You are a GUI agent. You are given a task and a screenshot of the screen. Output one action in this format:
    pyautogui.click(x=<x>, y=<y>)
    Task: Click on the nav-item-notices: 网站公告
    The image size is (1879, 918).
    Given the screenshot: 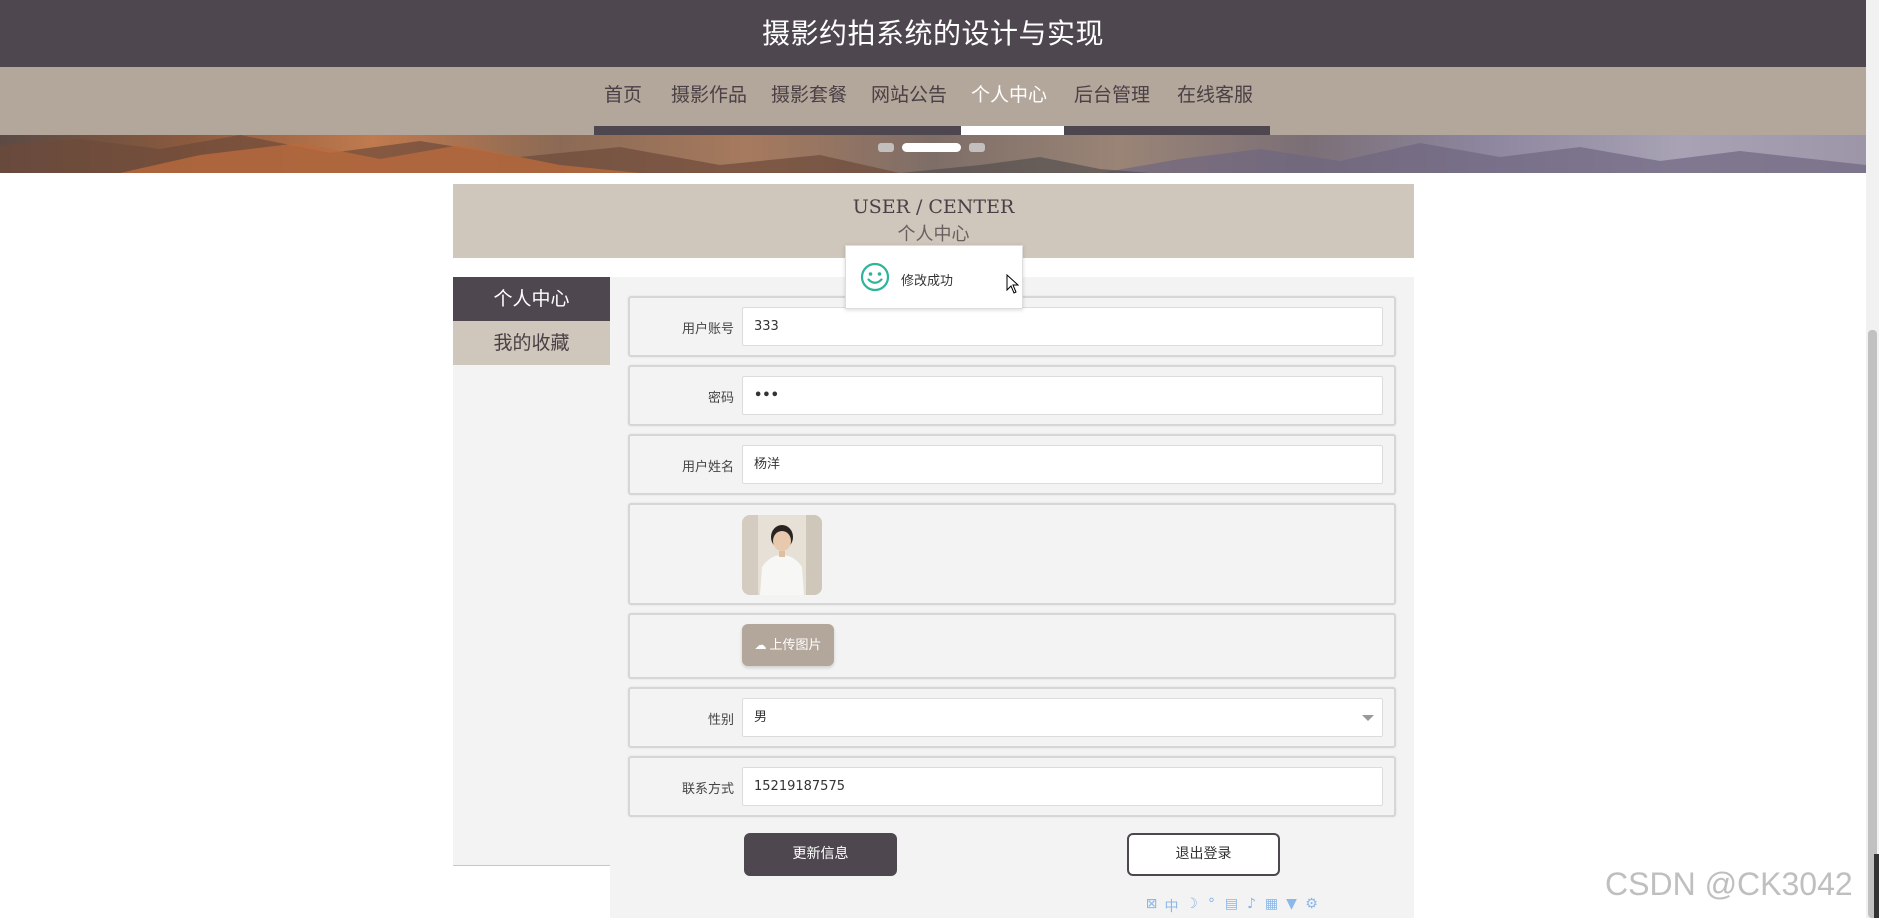 What is the action you would take?
    pyautogui.click(x=911, y=101)
    